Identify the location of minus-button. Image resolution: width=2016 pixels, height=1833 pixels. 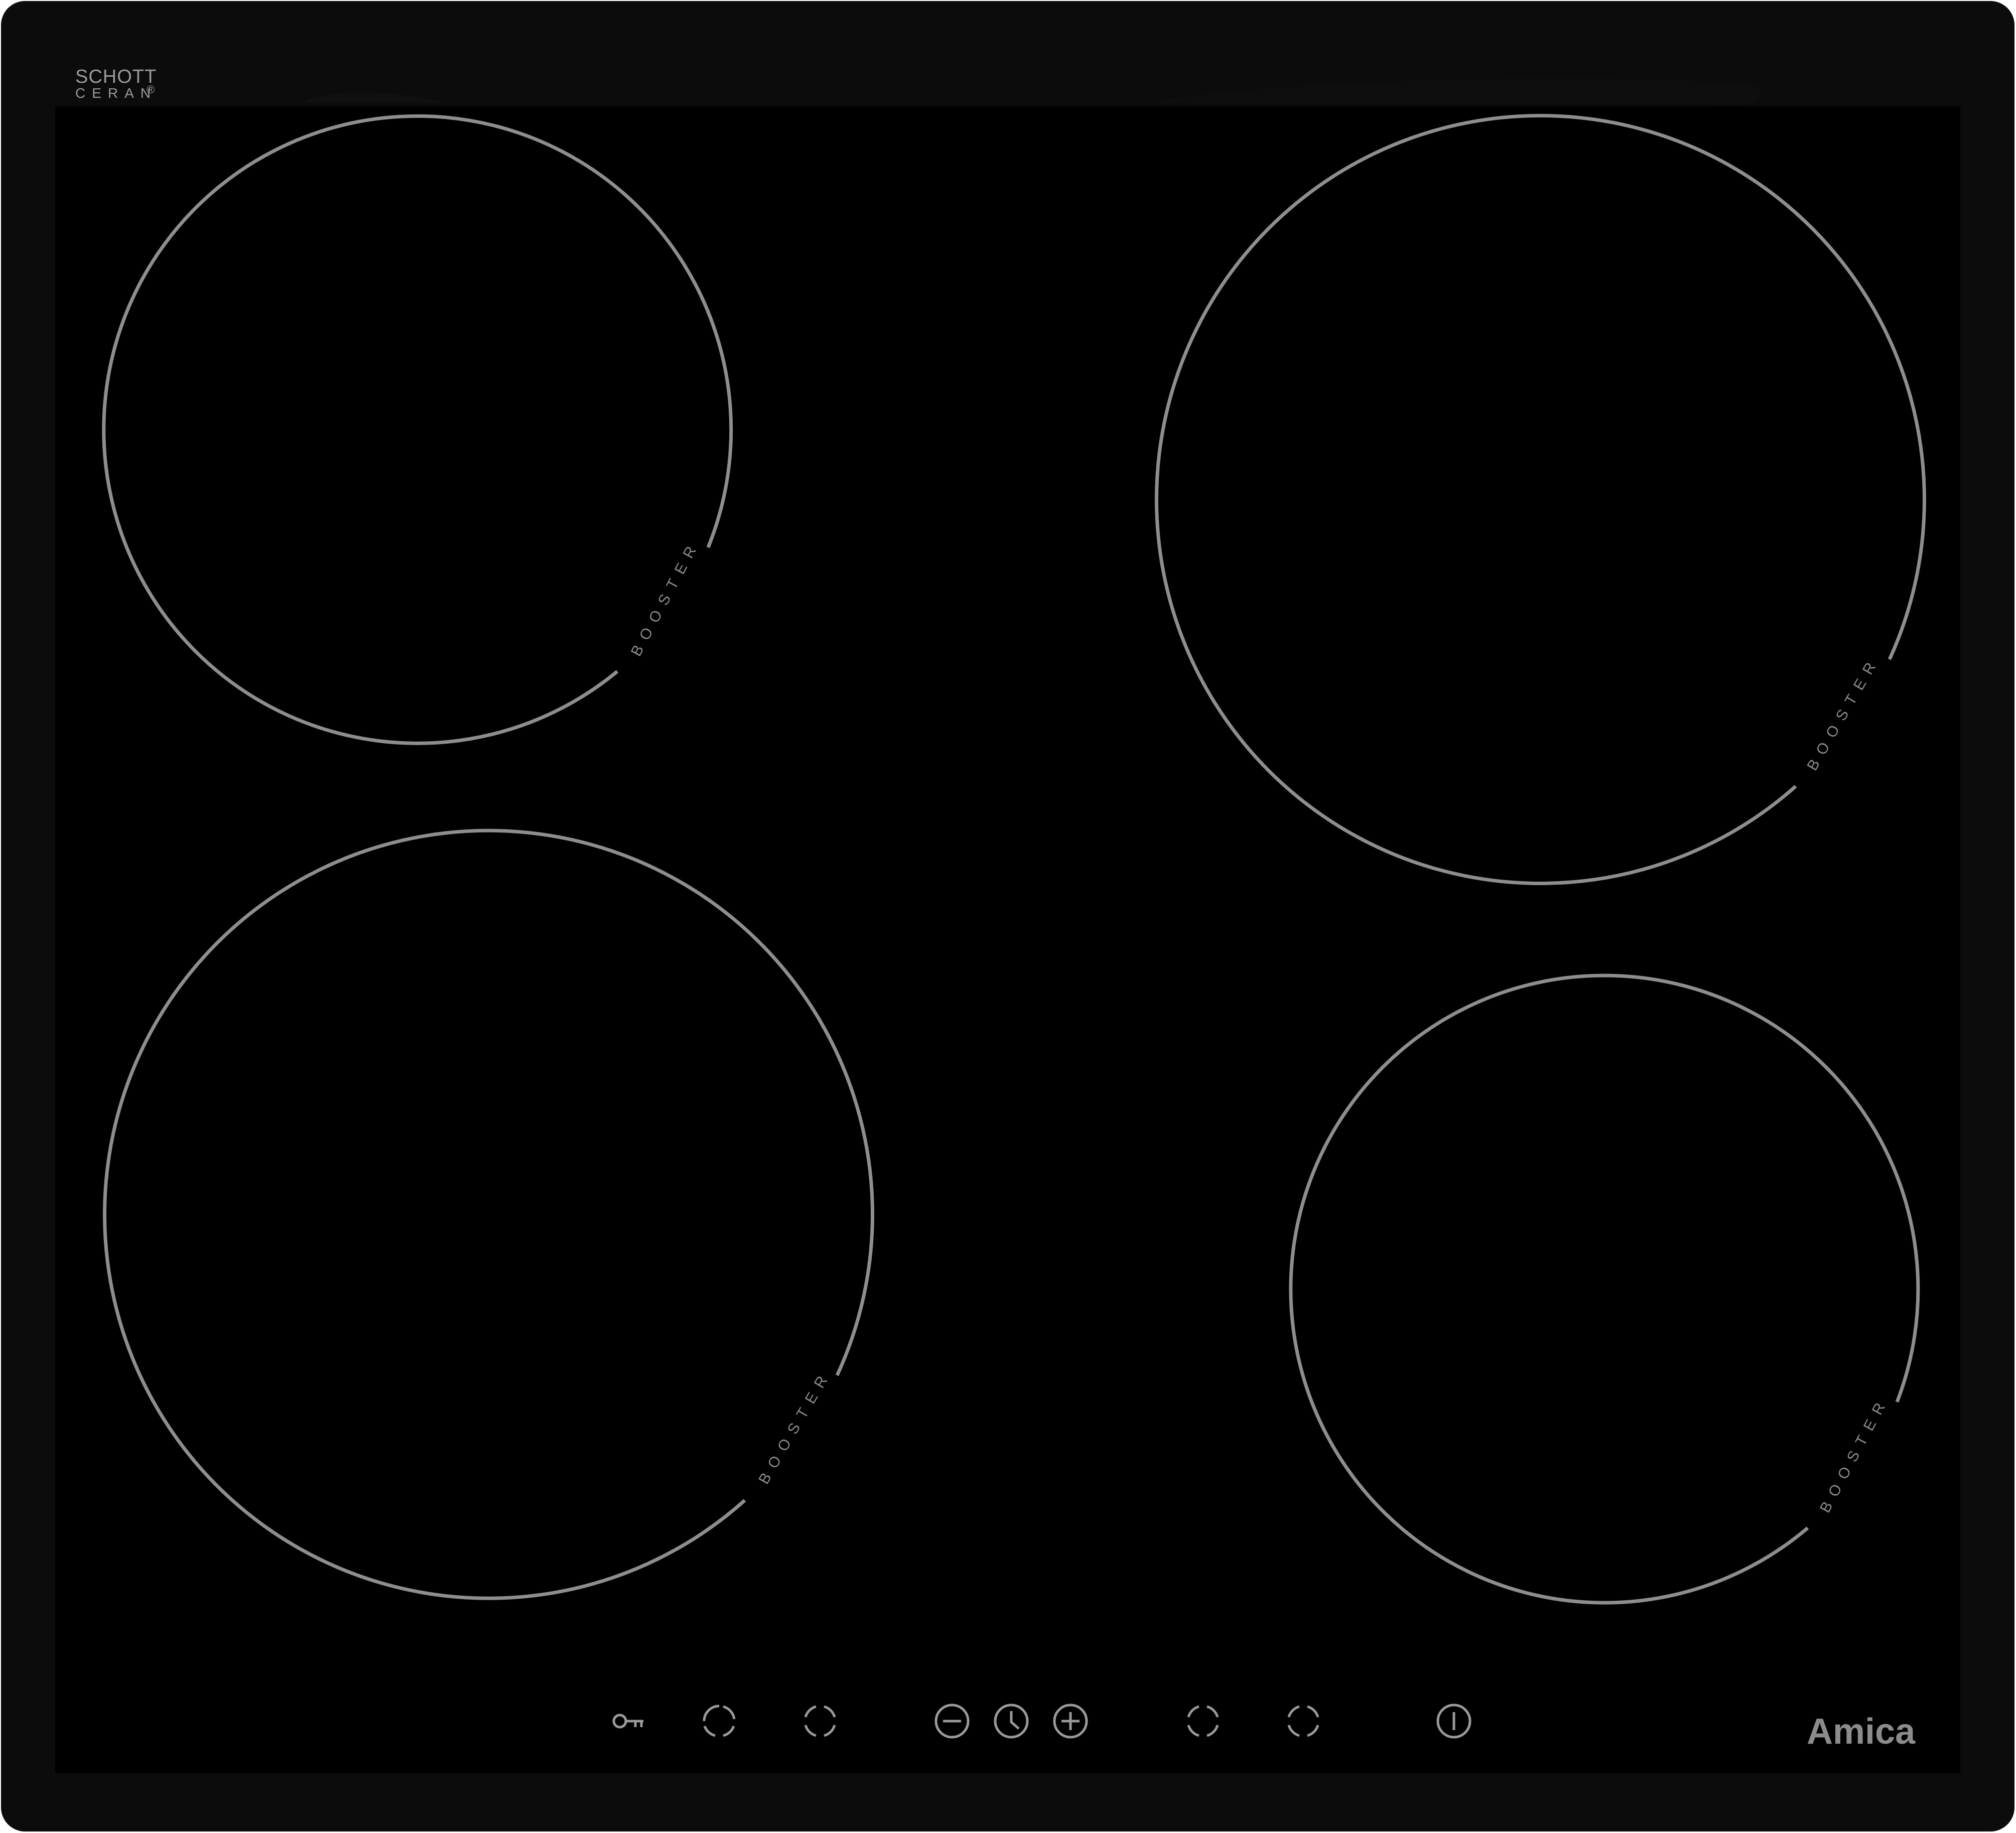
(952, 1721).